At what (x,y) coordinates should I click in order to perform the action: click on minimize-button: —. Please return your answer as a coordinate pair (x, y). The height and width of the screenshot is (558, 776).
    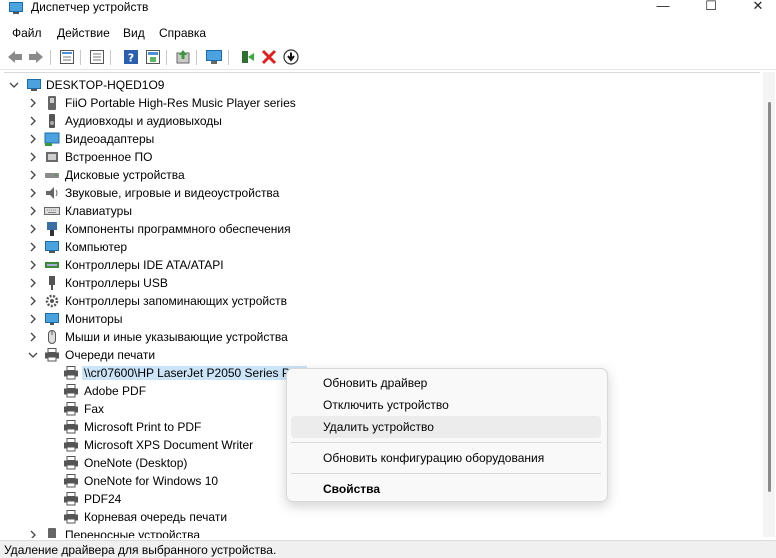
    Looking at the image, I should click on (663, 8).